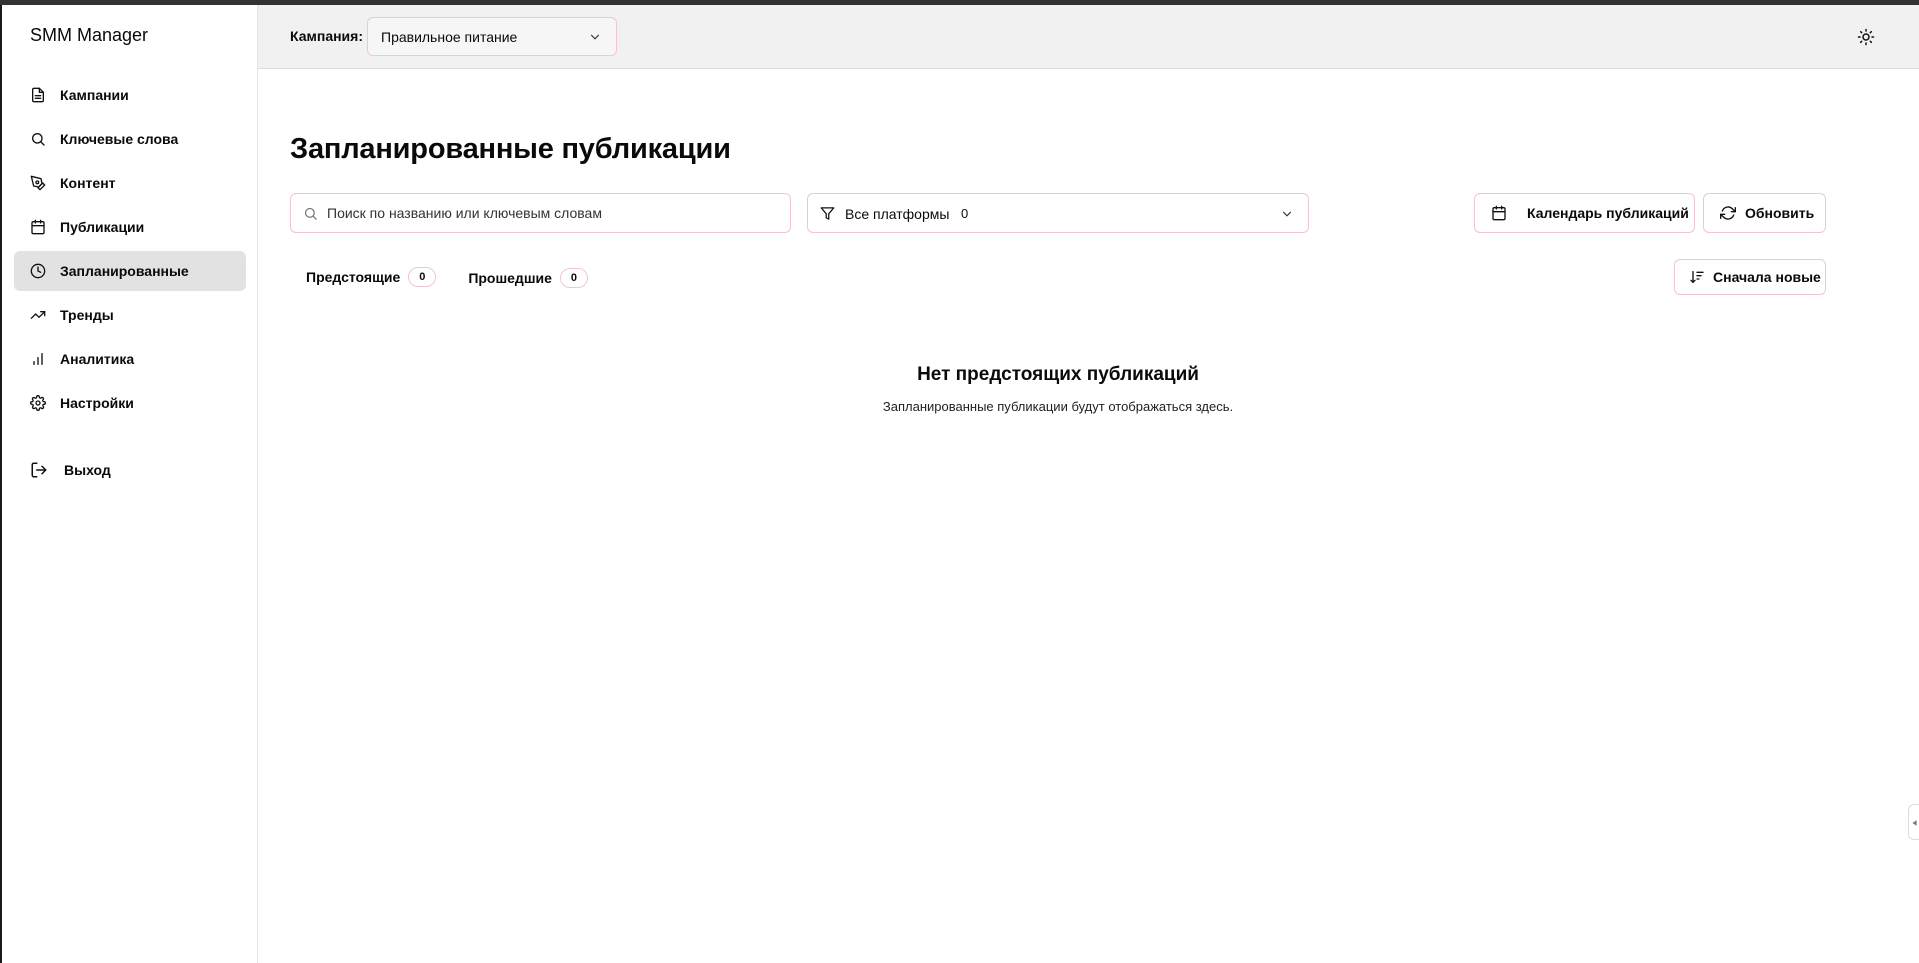  I want to click on side-panel-toggle, so click(1913, 822).